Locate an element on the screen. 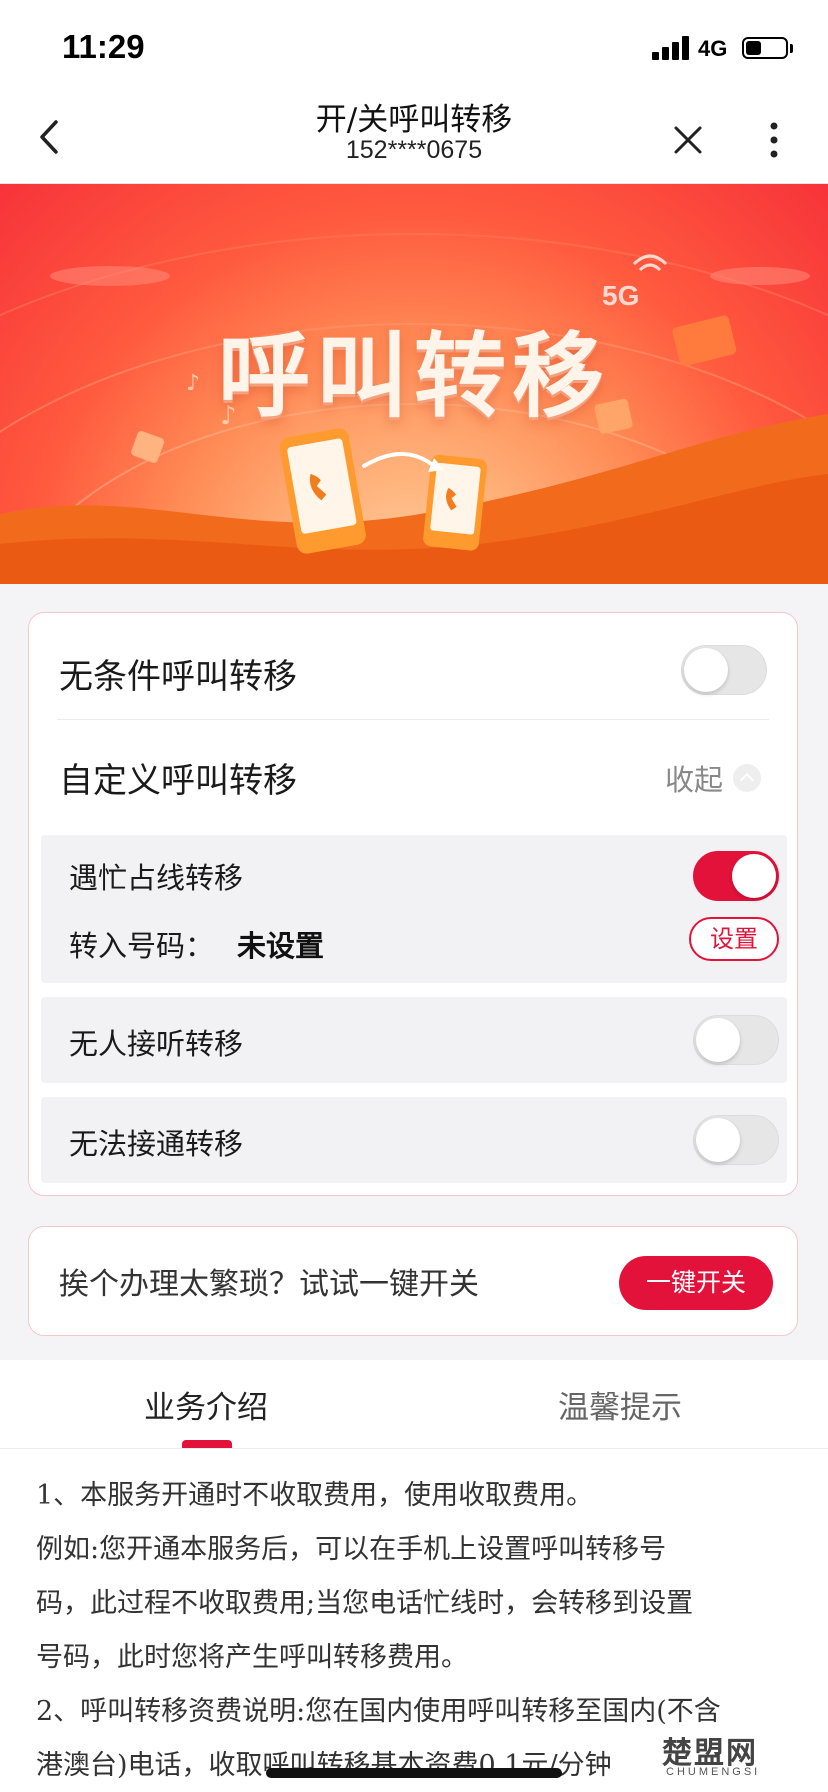 Image resolution: width=828 pixels, height=1792 pixels. one-key-switch-button: 一键开关 is located at coordinates (696, 1283).